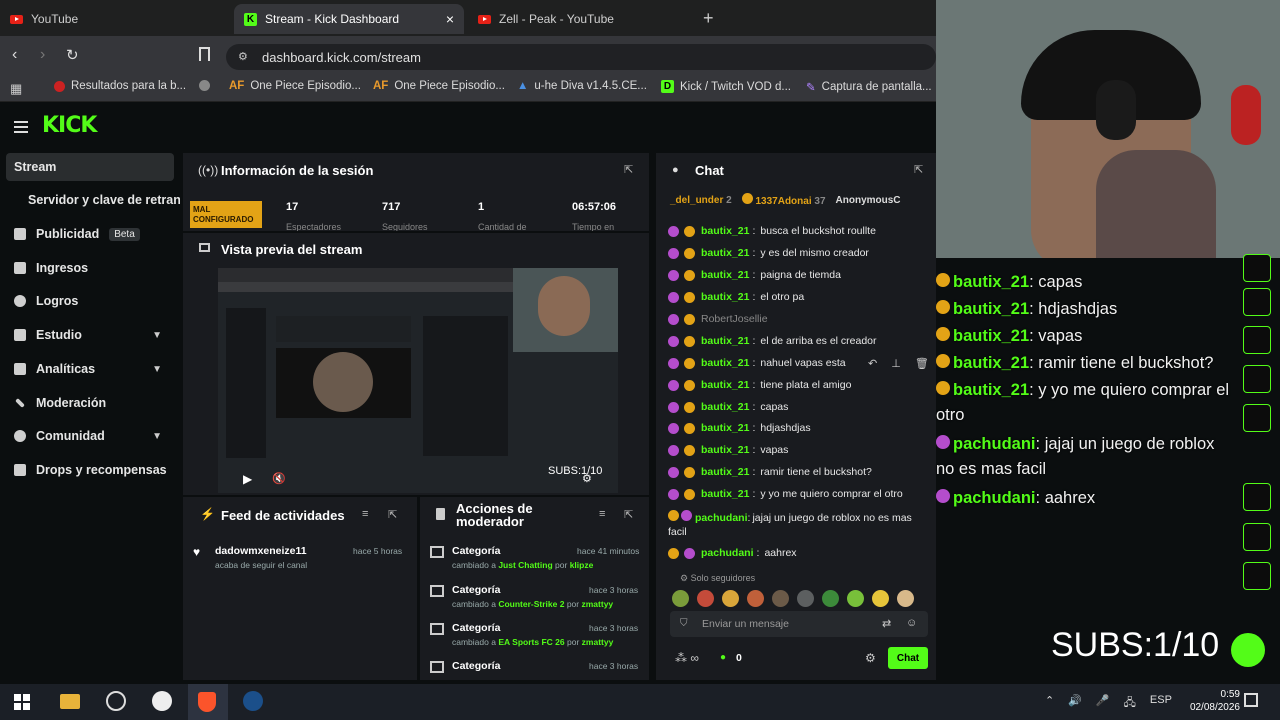  Describe the element at coordinates (450, 19) in the screenshot. I see `close-tab-icon: ×` at that location.